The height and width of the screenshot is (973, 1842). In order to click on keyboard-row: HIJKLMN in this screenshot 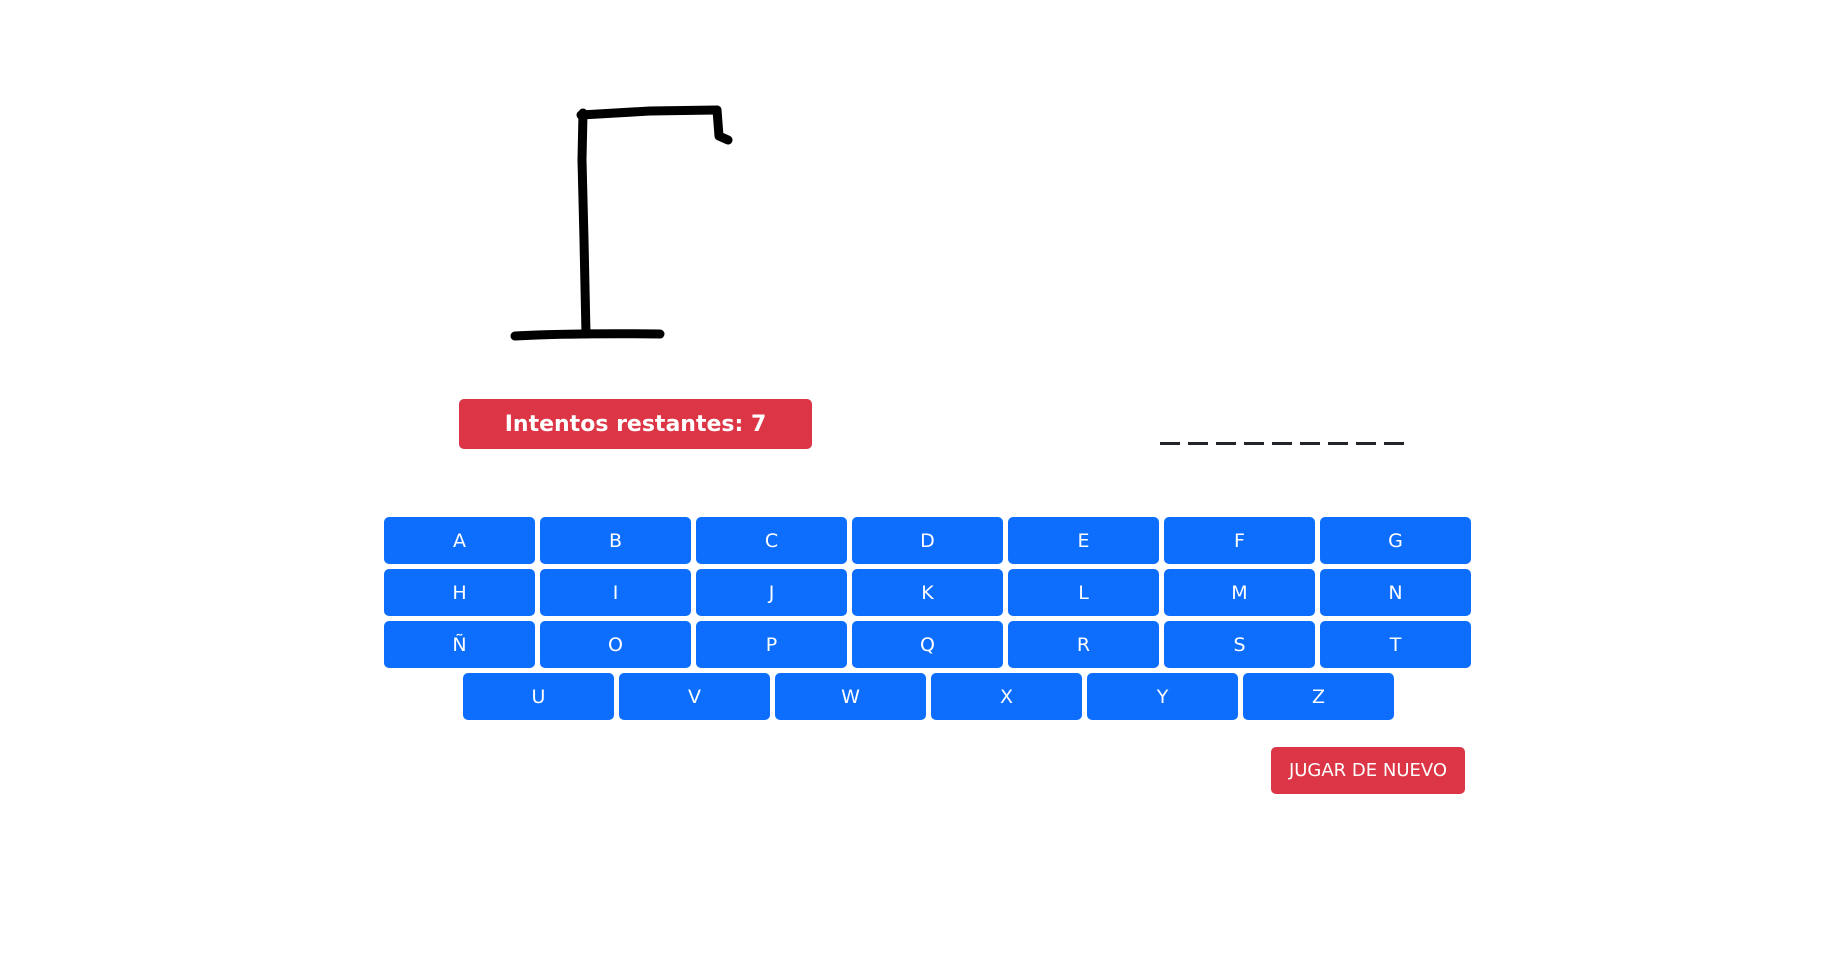, I will do `click(930, 592)`.